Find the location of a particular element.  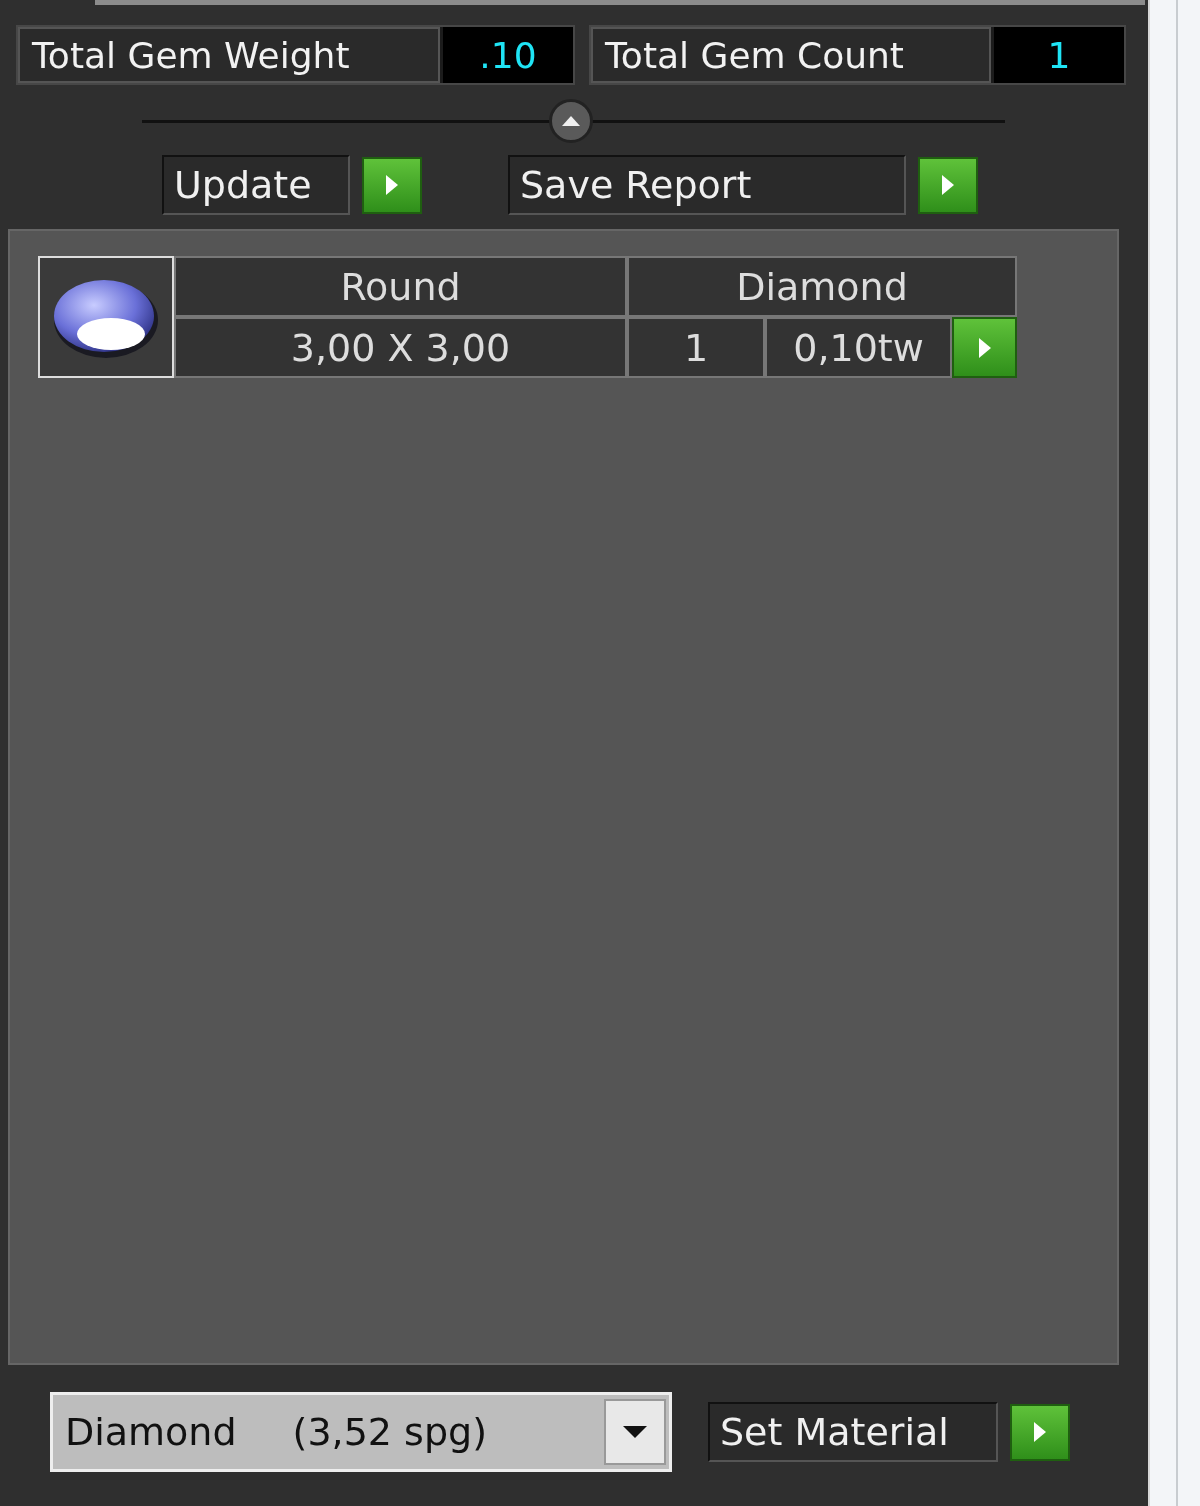

shape-cell: Round is located at coordinates (400, 286).